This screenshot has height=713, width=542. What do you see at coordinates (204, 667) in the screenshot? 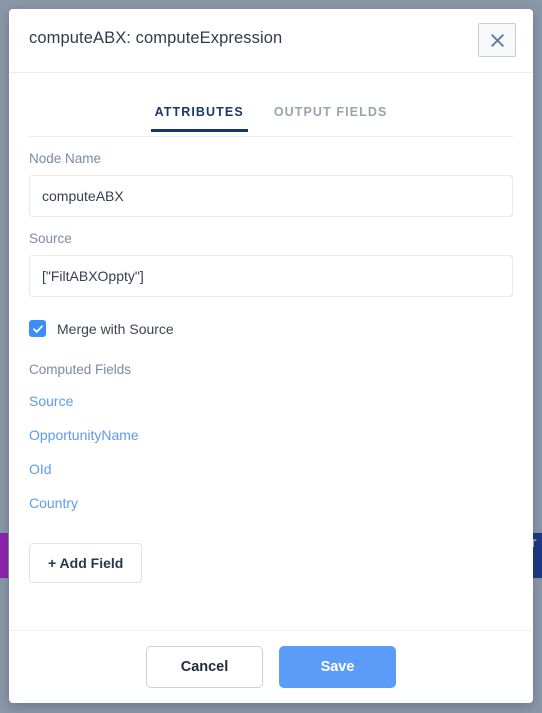
I see `cancel-button: Cancel` at bounding box center [204, 667].